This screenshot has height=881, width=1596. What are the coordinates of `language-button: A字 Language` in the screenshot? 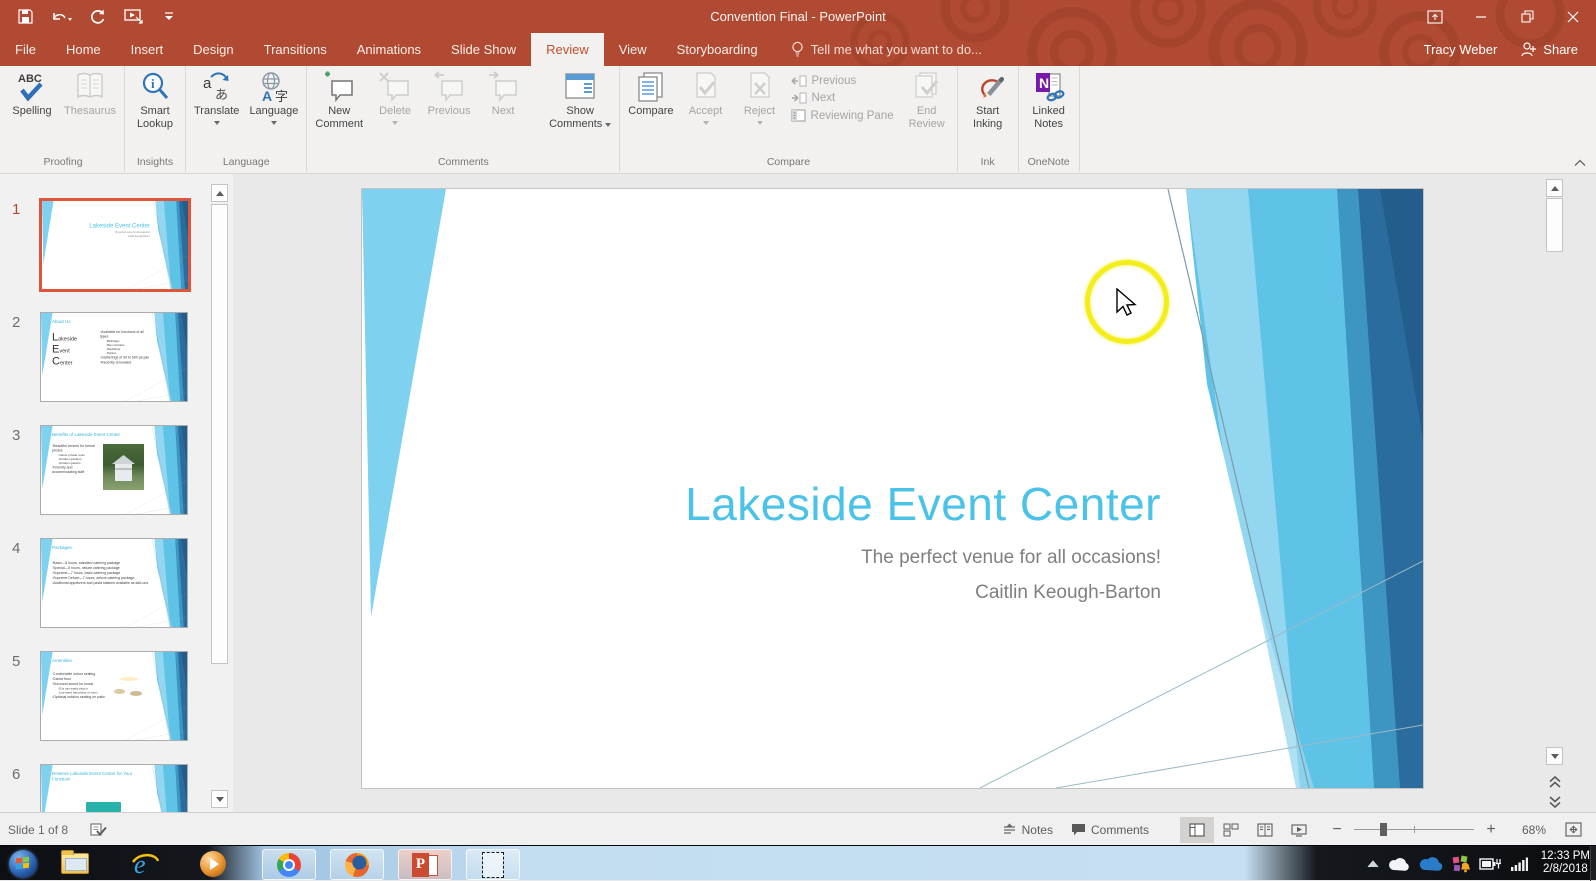 It's located at (273, 111).